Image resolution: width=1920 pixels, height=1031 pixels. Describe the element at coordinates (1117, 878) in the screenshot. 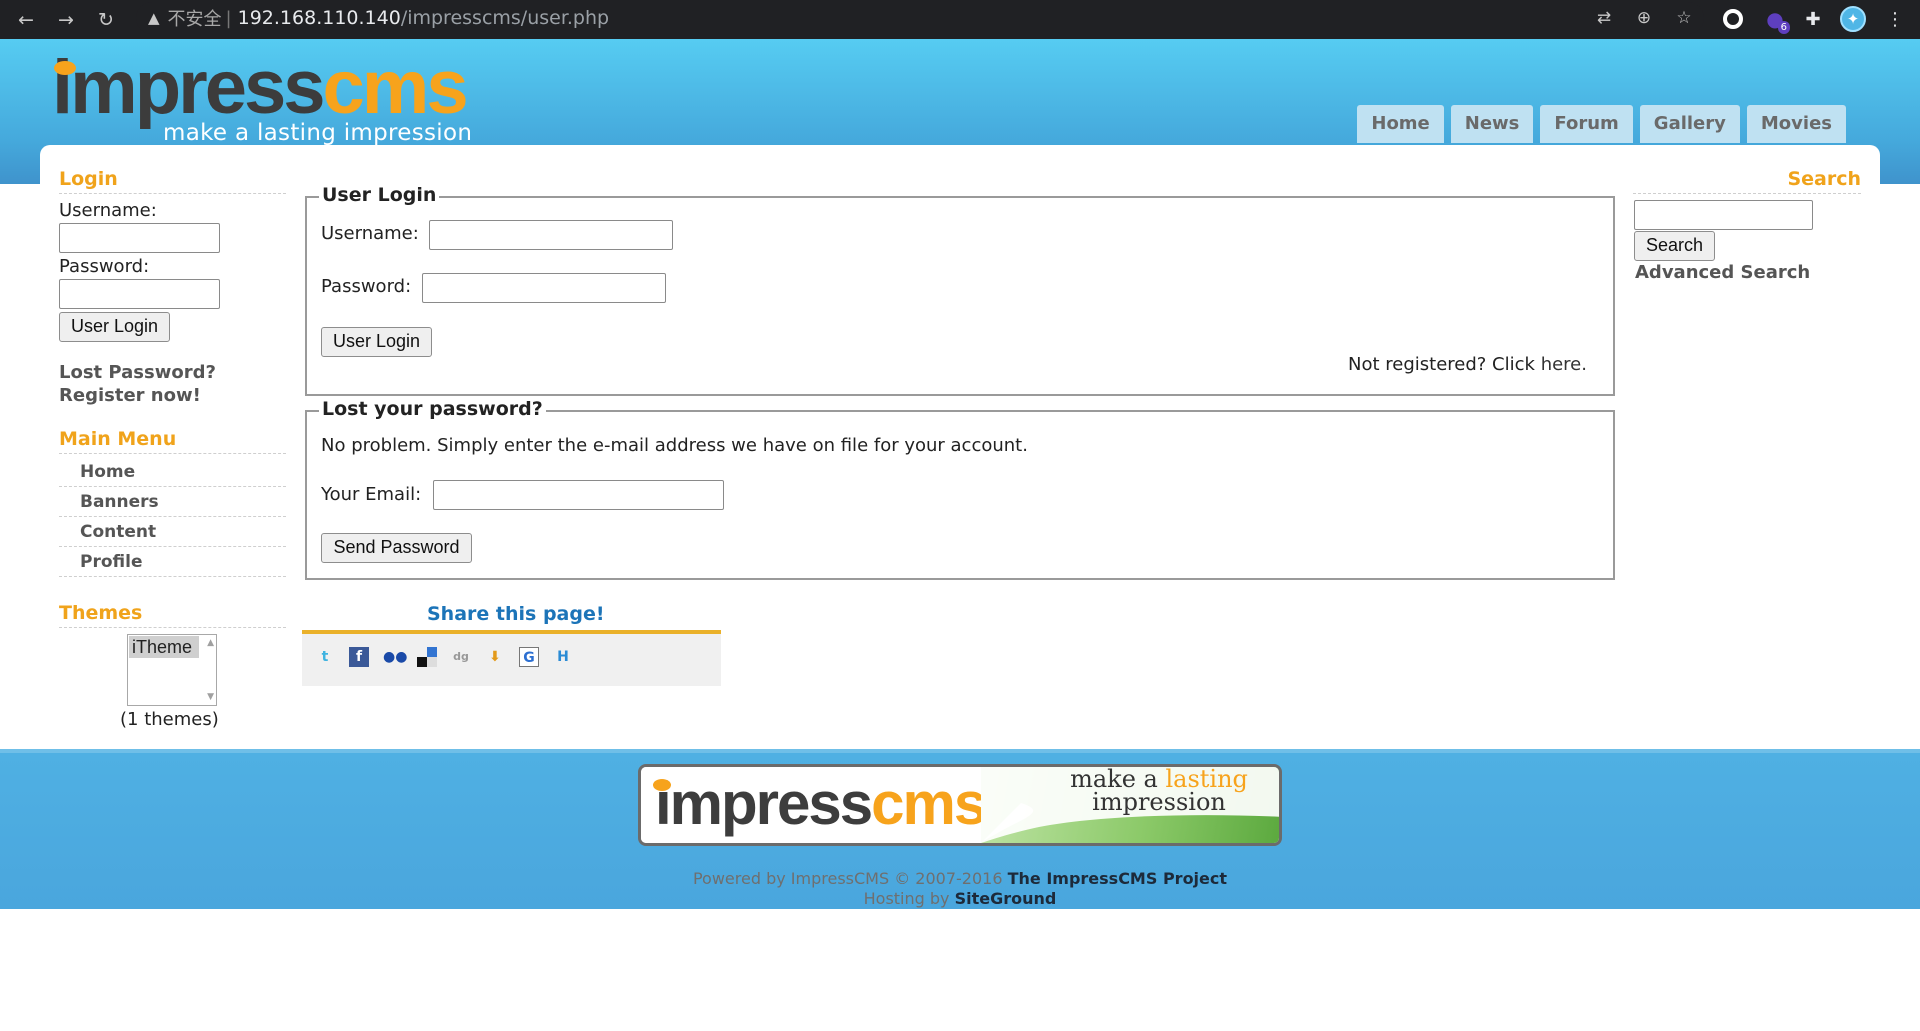

I see `impresscms-project-link: The ImpressCMS Project` at that location.